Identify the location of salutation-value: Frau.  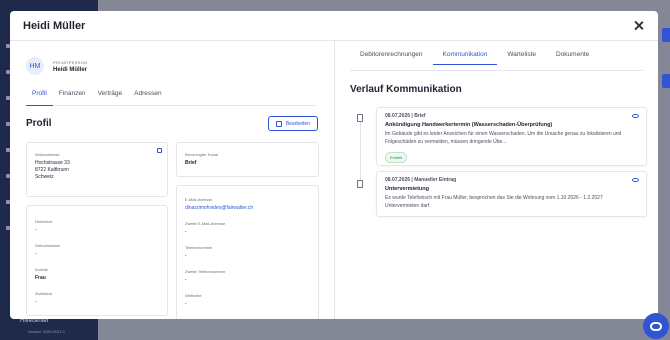
(40, 278).